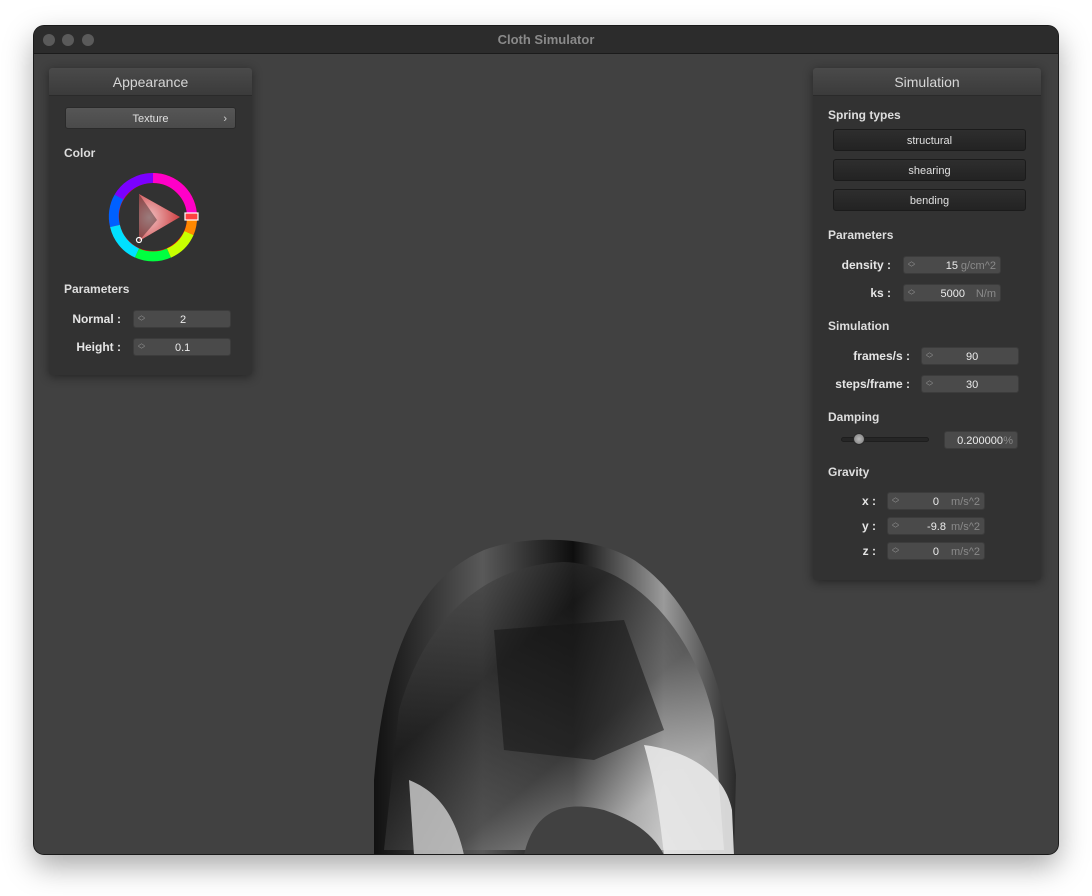  I want to click on gravity-y-label: y :, so click(868, 526).